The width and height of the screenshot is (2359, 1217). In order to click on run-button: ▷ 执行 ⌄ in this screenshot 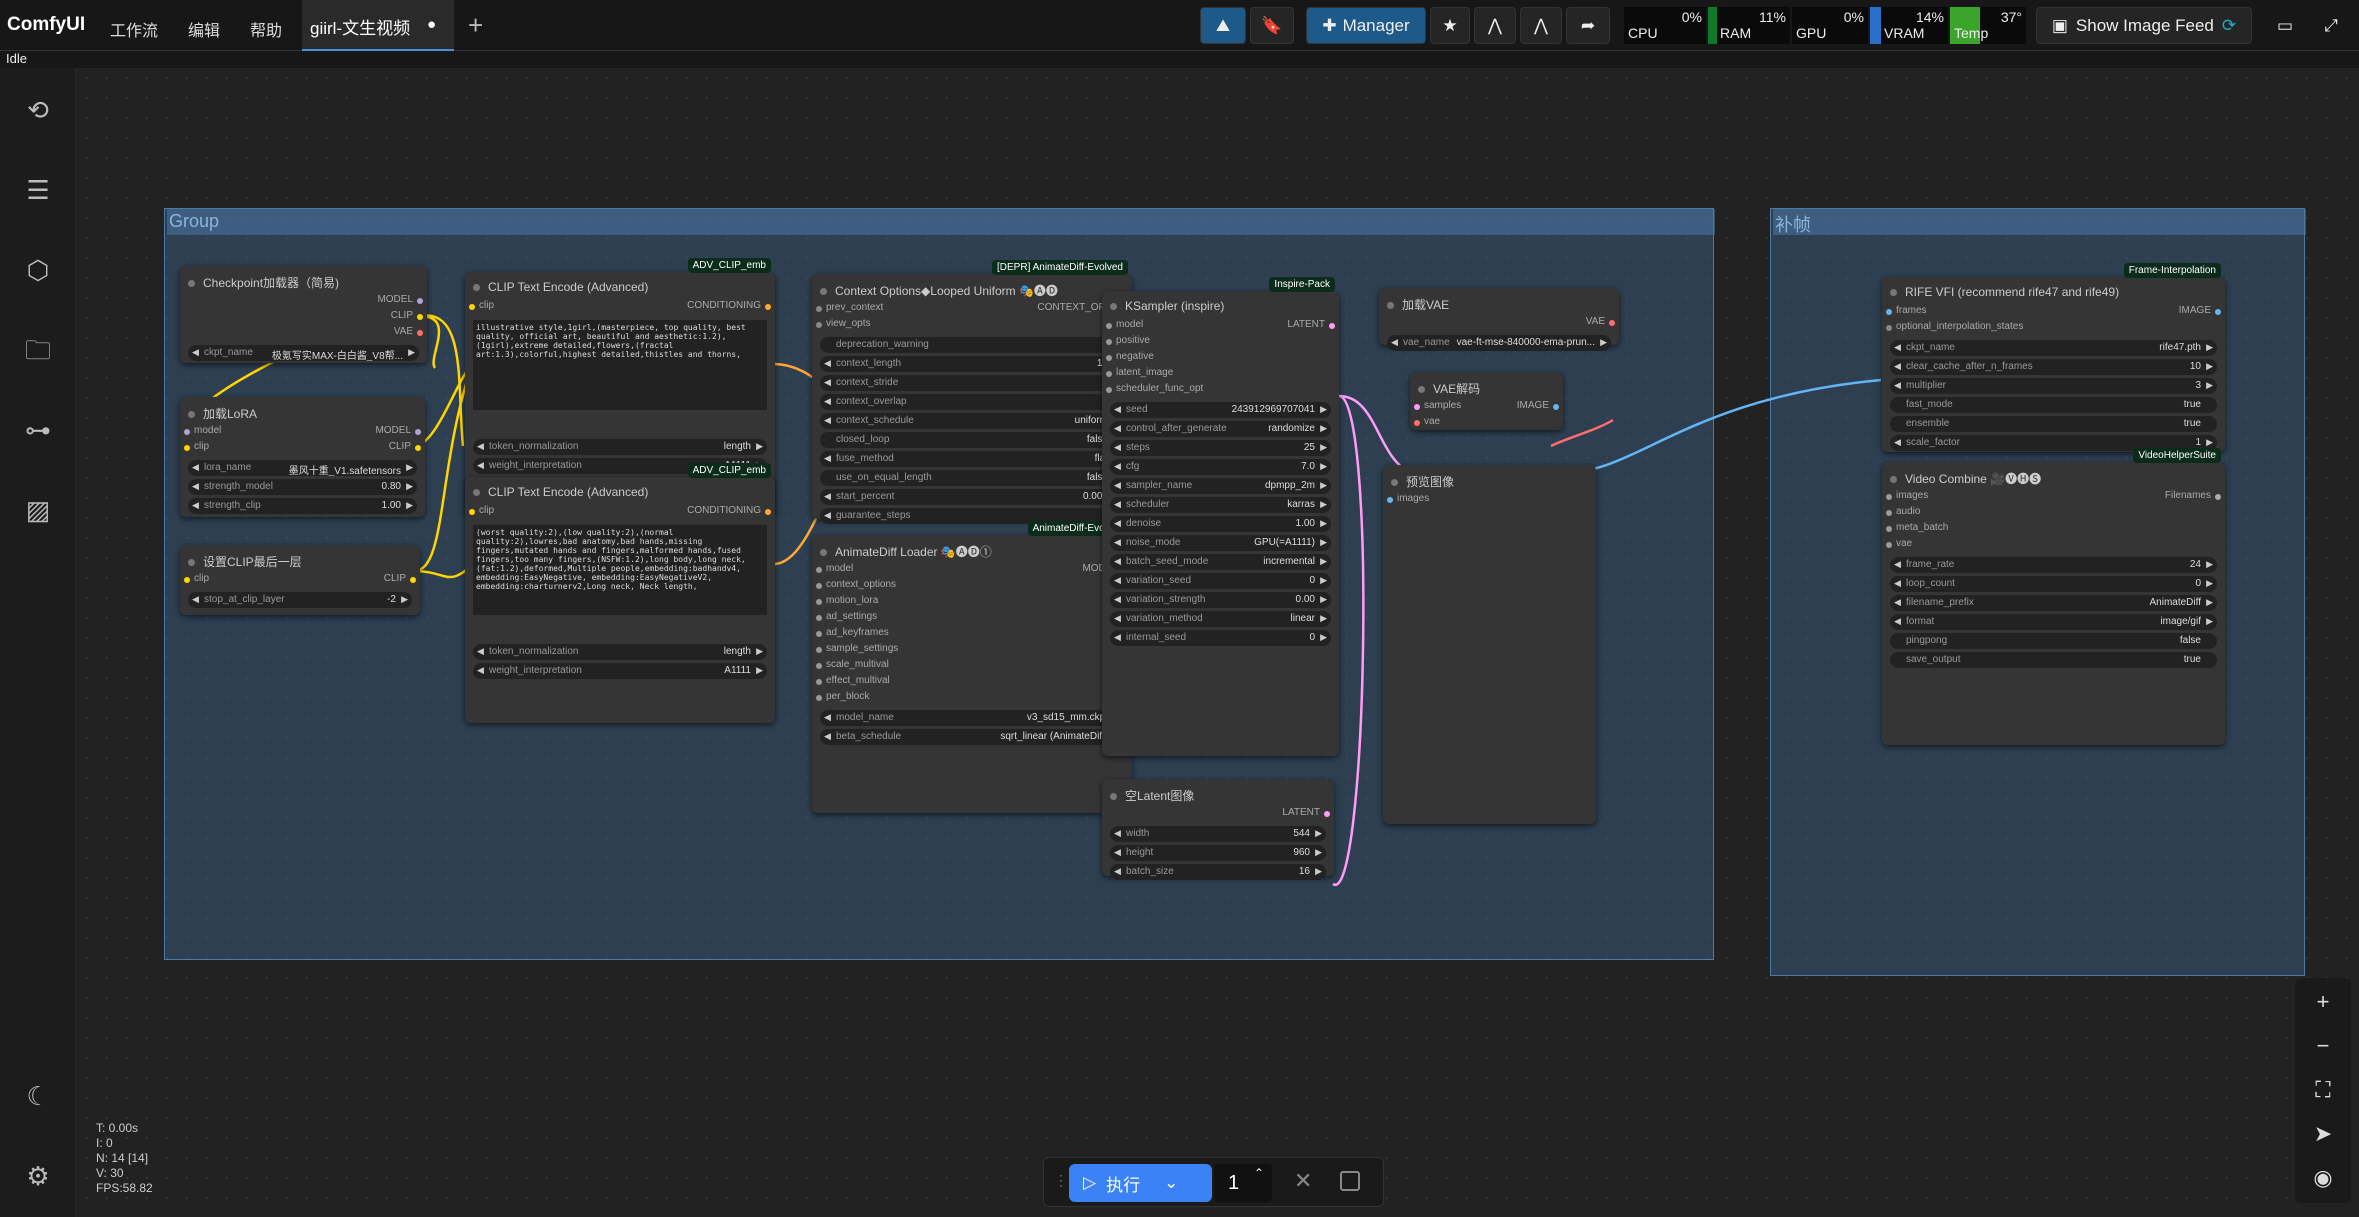, I will do `click(1140, 1183)`.